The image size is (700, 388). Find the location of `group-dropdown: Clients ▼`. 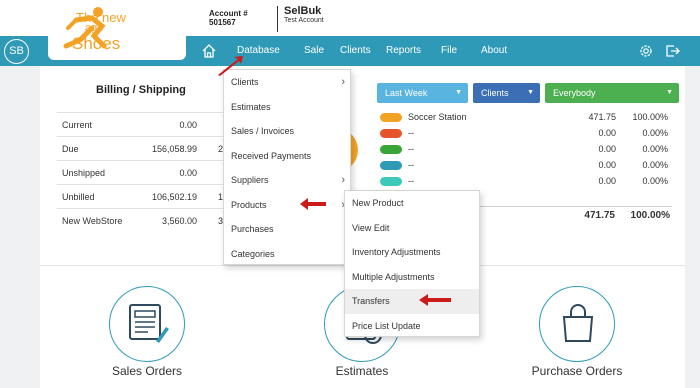

group-dropdown: Clients ▼ is located at coordinates (506, 93).